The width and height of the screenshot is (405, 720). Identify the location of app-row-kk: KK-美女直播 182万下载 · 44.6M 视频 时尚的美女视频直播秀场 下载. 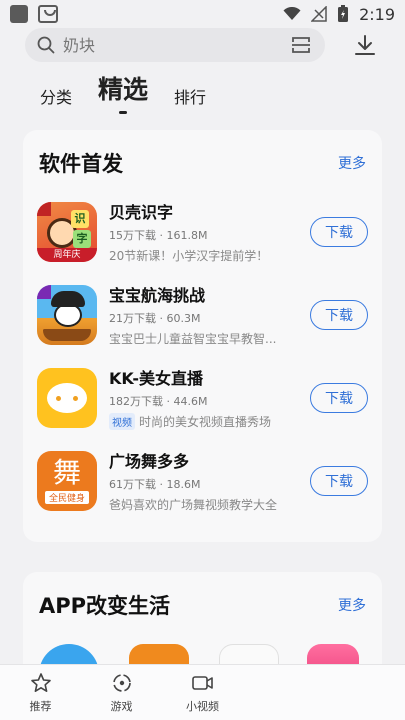
(202, 397).